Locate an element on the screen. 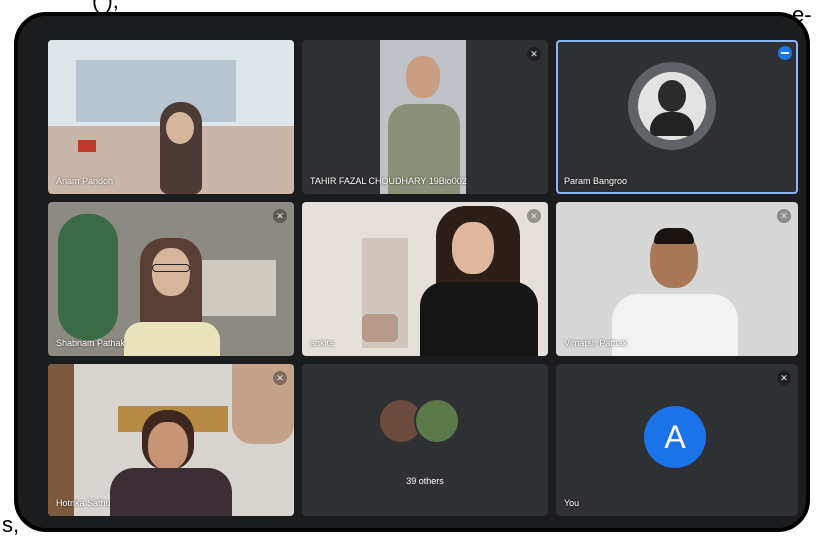 The image size is (824, 539). mug is located at coordinates (87, 146).